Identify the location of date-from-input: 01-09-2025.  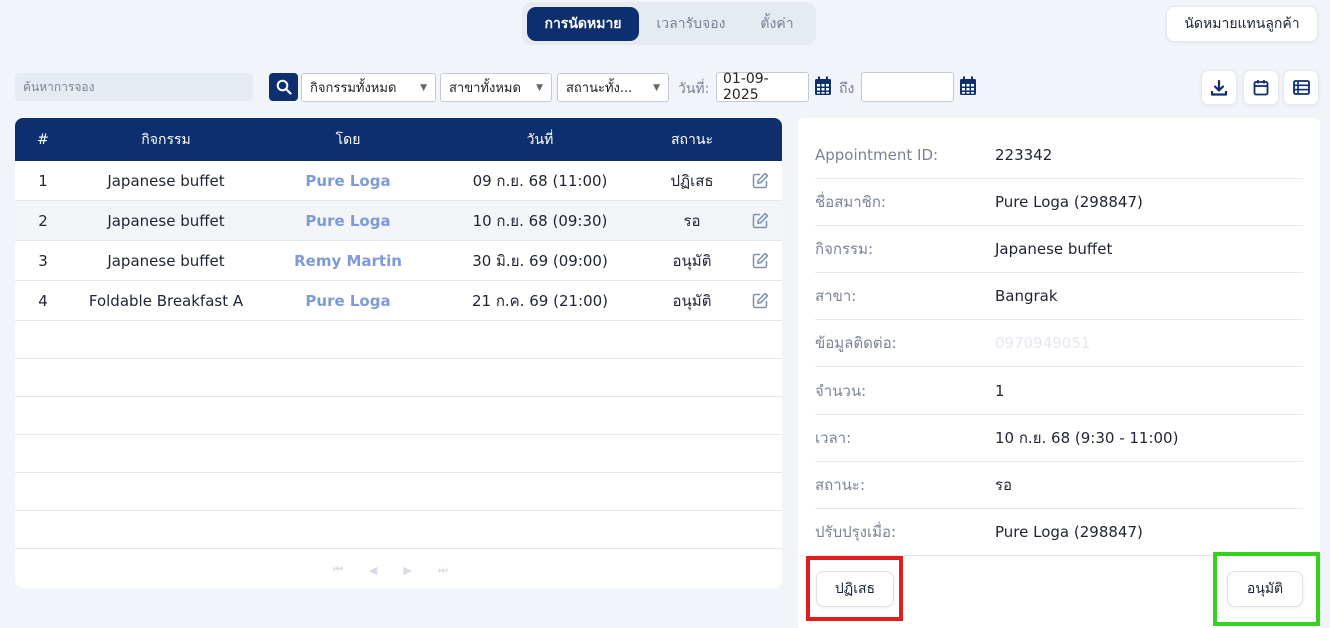
(762, 87).